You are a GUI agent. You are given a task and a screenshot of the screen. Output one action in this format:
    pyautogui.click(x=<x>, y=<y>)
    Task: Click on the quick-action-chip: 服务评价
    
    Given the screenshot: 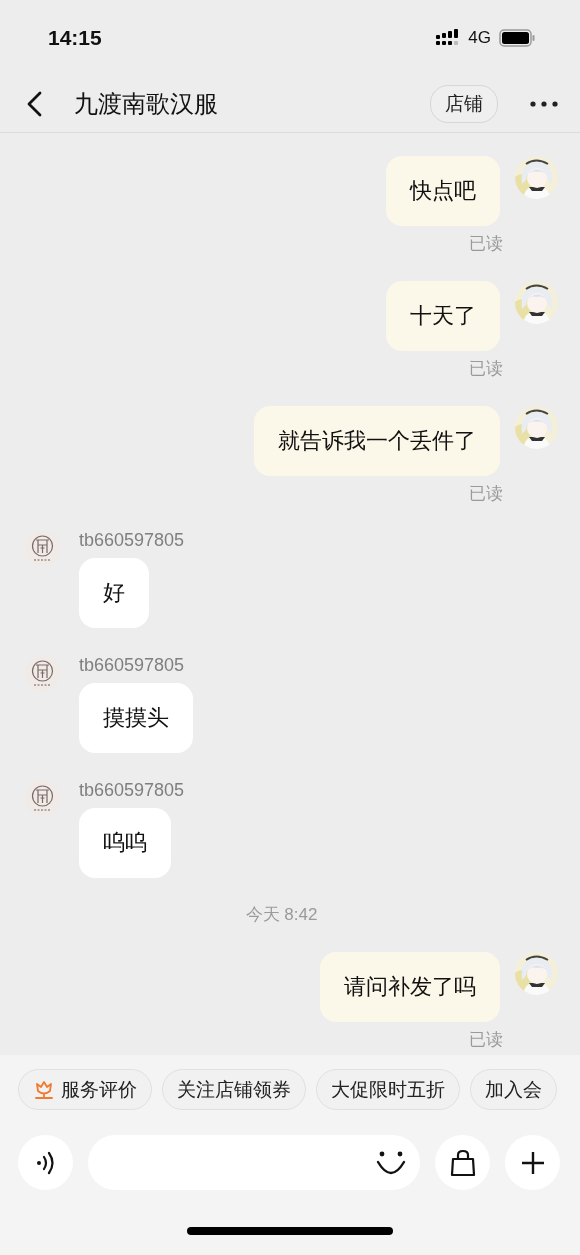 What is the action you would take?
    pyautogui.click(x=85, y=1089)
    